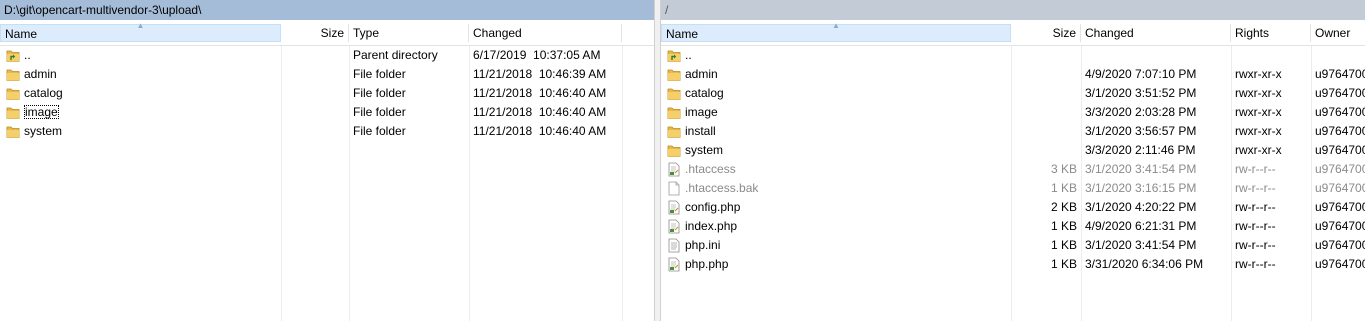 This screenshot has width=1365, height=321. What do you see at coordinates (674, 245) in the screenshot?
I see `text-file-icon` at bounding box center [674, 245].